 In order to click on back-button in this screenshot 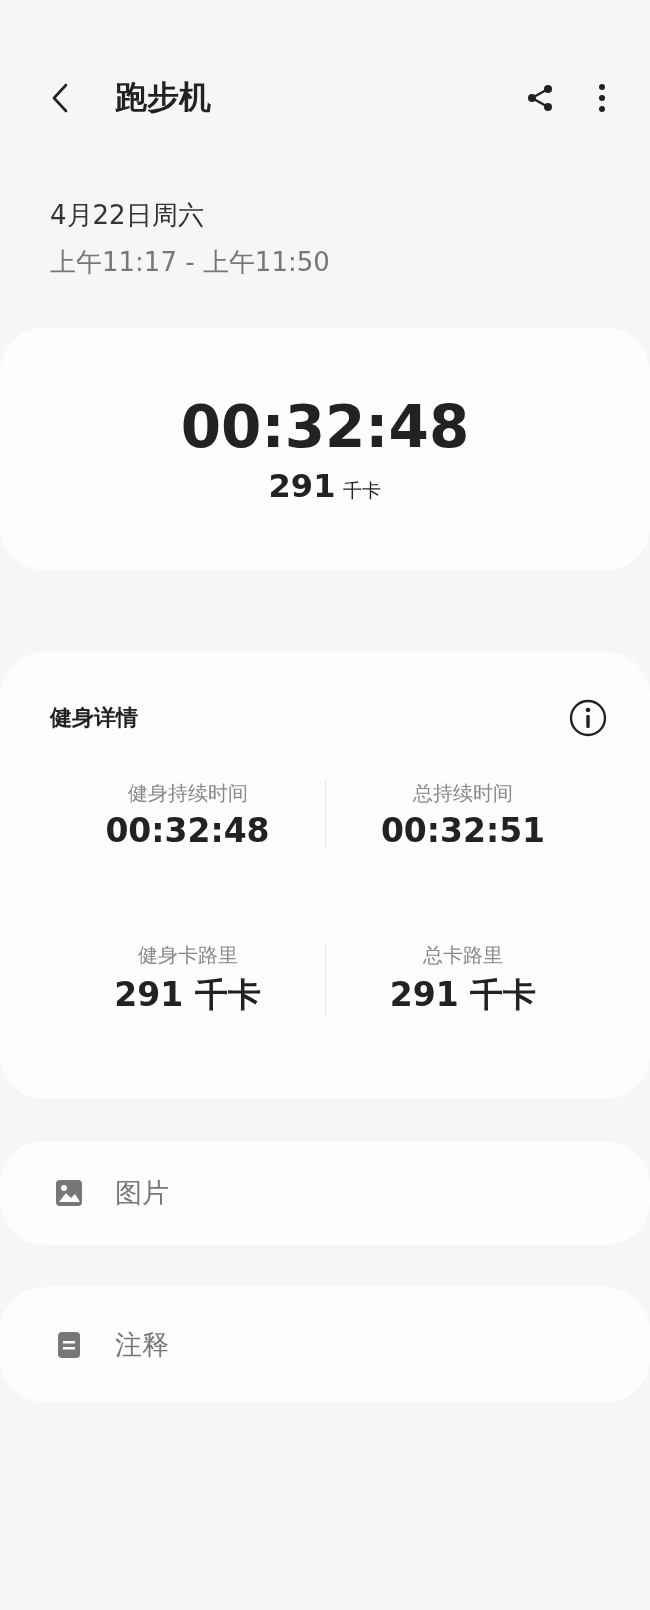, I will do `click(60, 98)`.